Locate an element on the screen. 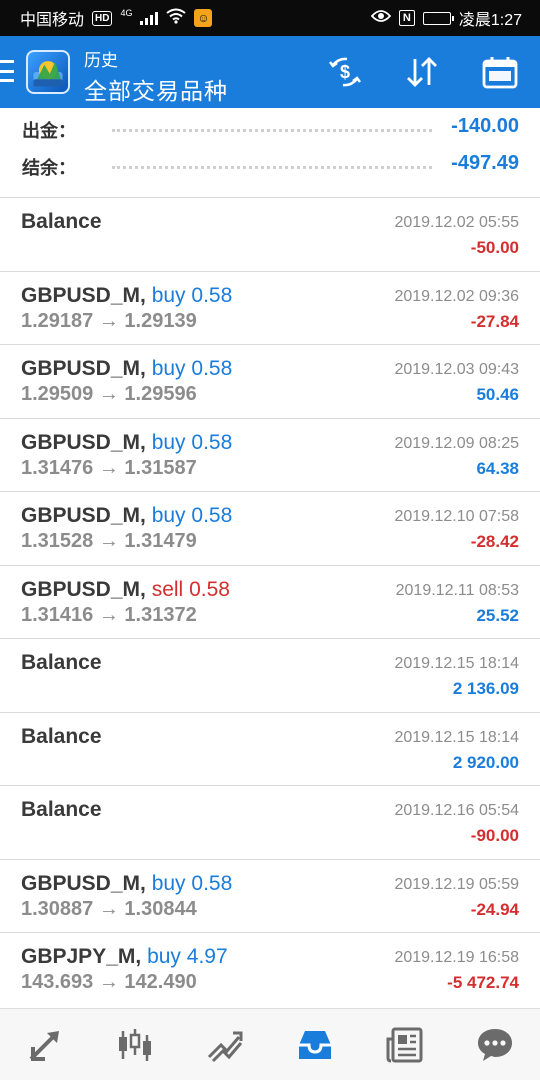  price-range: 1.31416 → 1.31372 is located at coordinates (109, 614).